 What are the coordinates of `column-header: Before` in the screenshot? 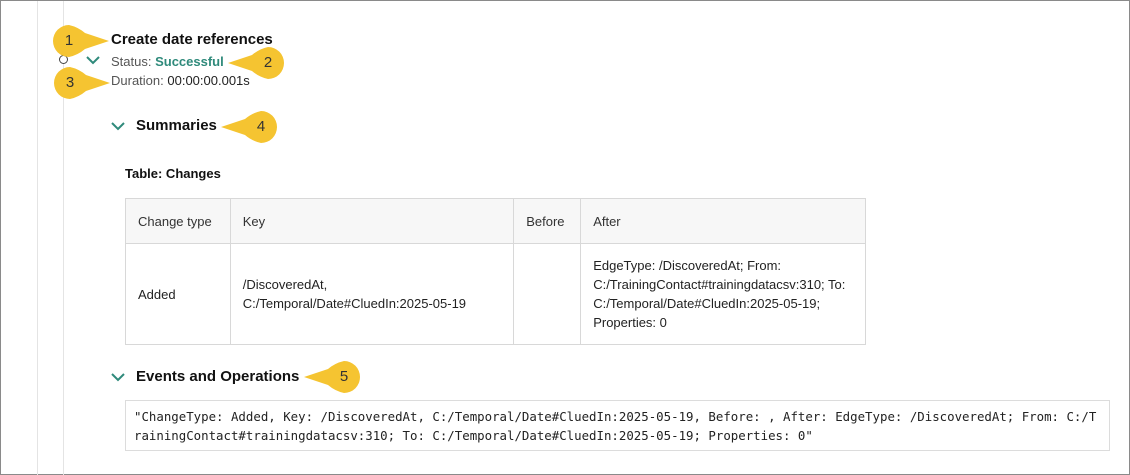 It's located at (547, 221).